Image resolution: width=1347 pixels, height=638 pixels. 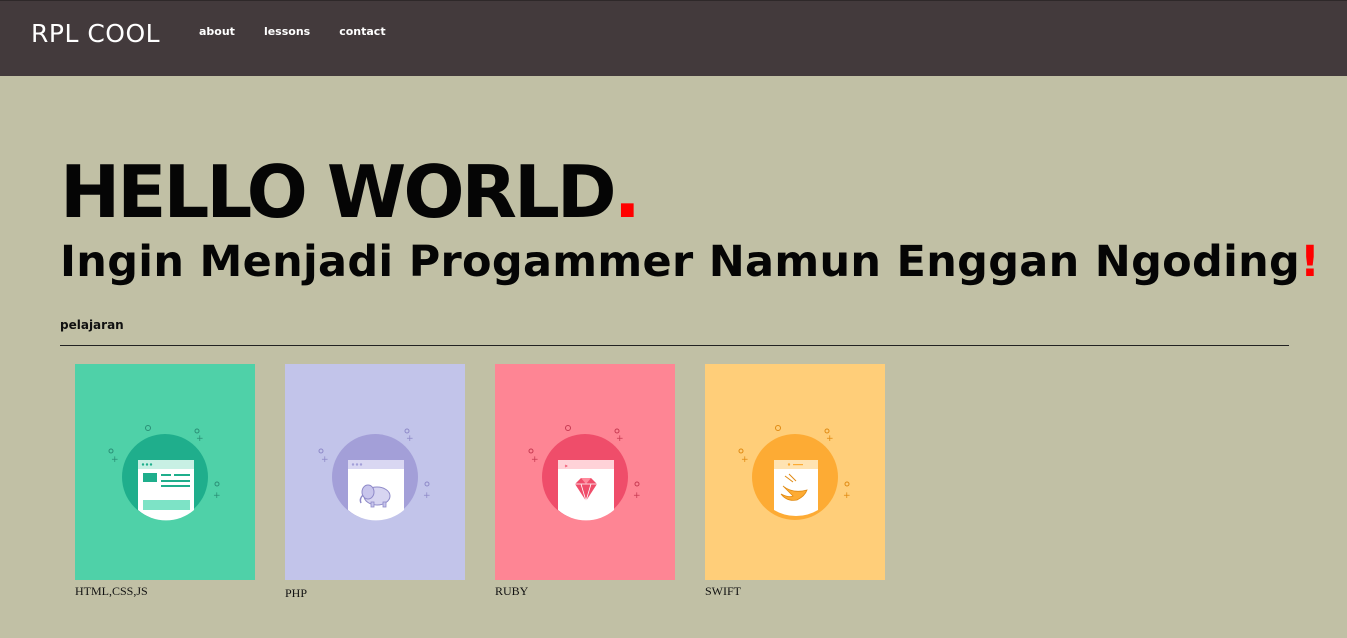 I want to click on course-label-html: HTML,CSS,JS, so click(x=111, y=591).